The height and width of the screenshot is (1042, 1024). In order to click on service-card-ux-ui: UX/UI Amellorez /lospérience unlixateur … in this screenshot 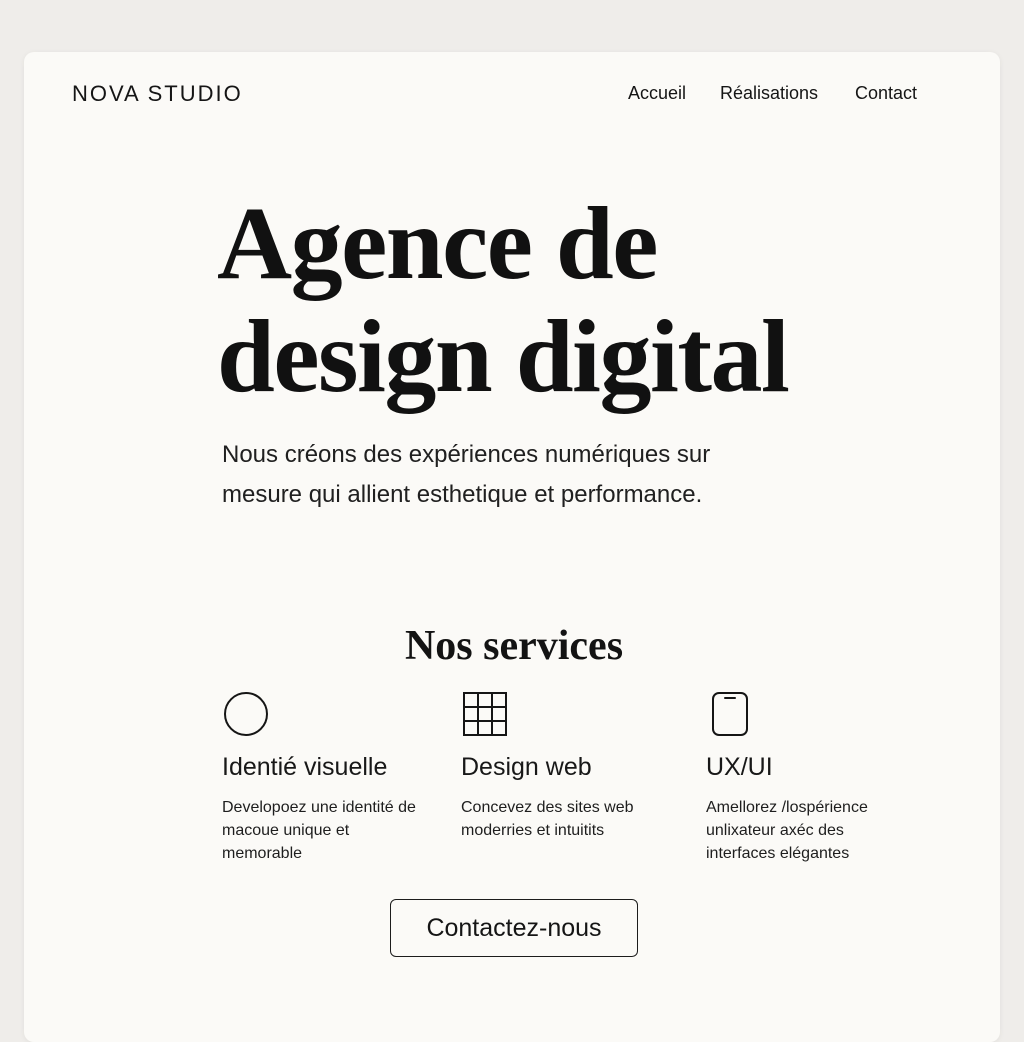, I will do `click(816, 777)`.